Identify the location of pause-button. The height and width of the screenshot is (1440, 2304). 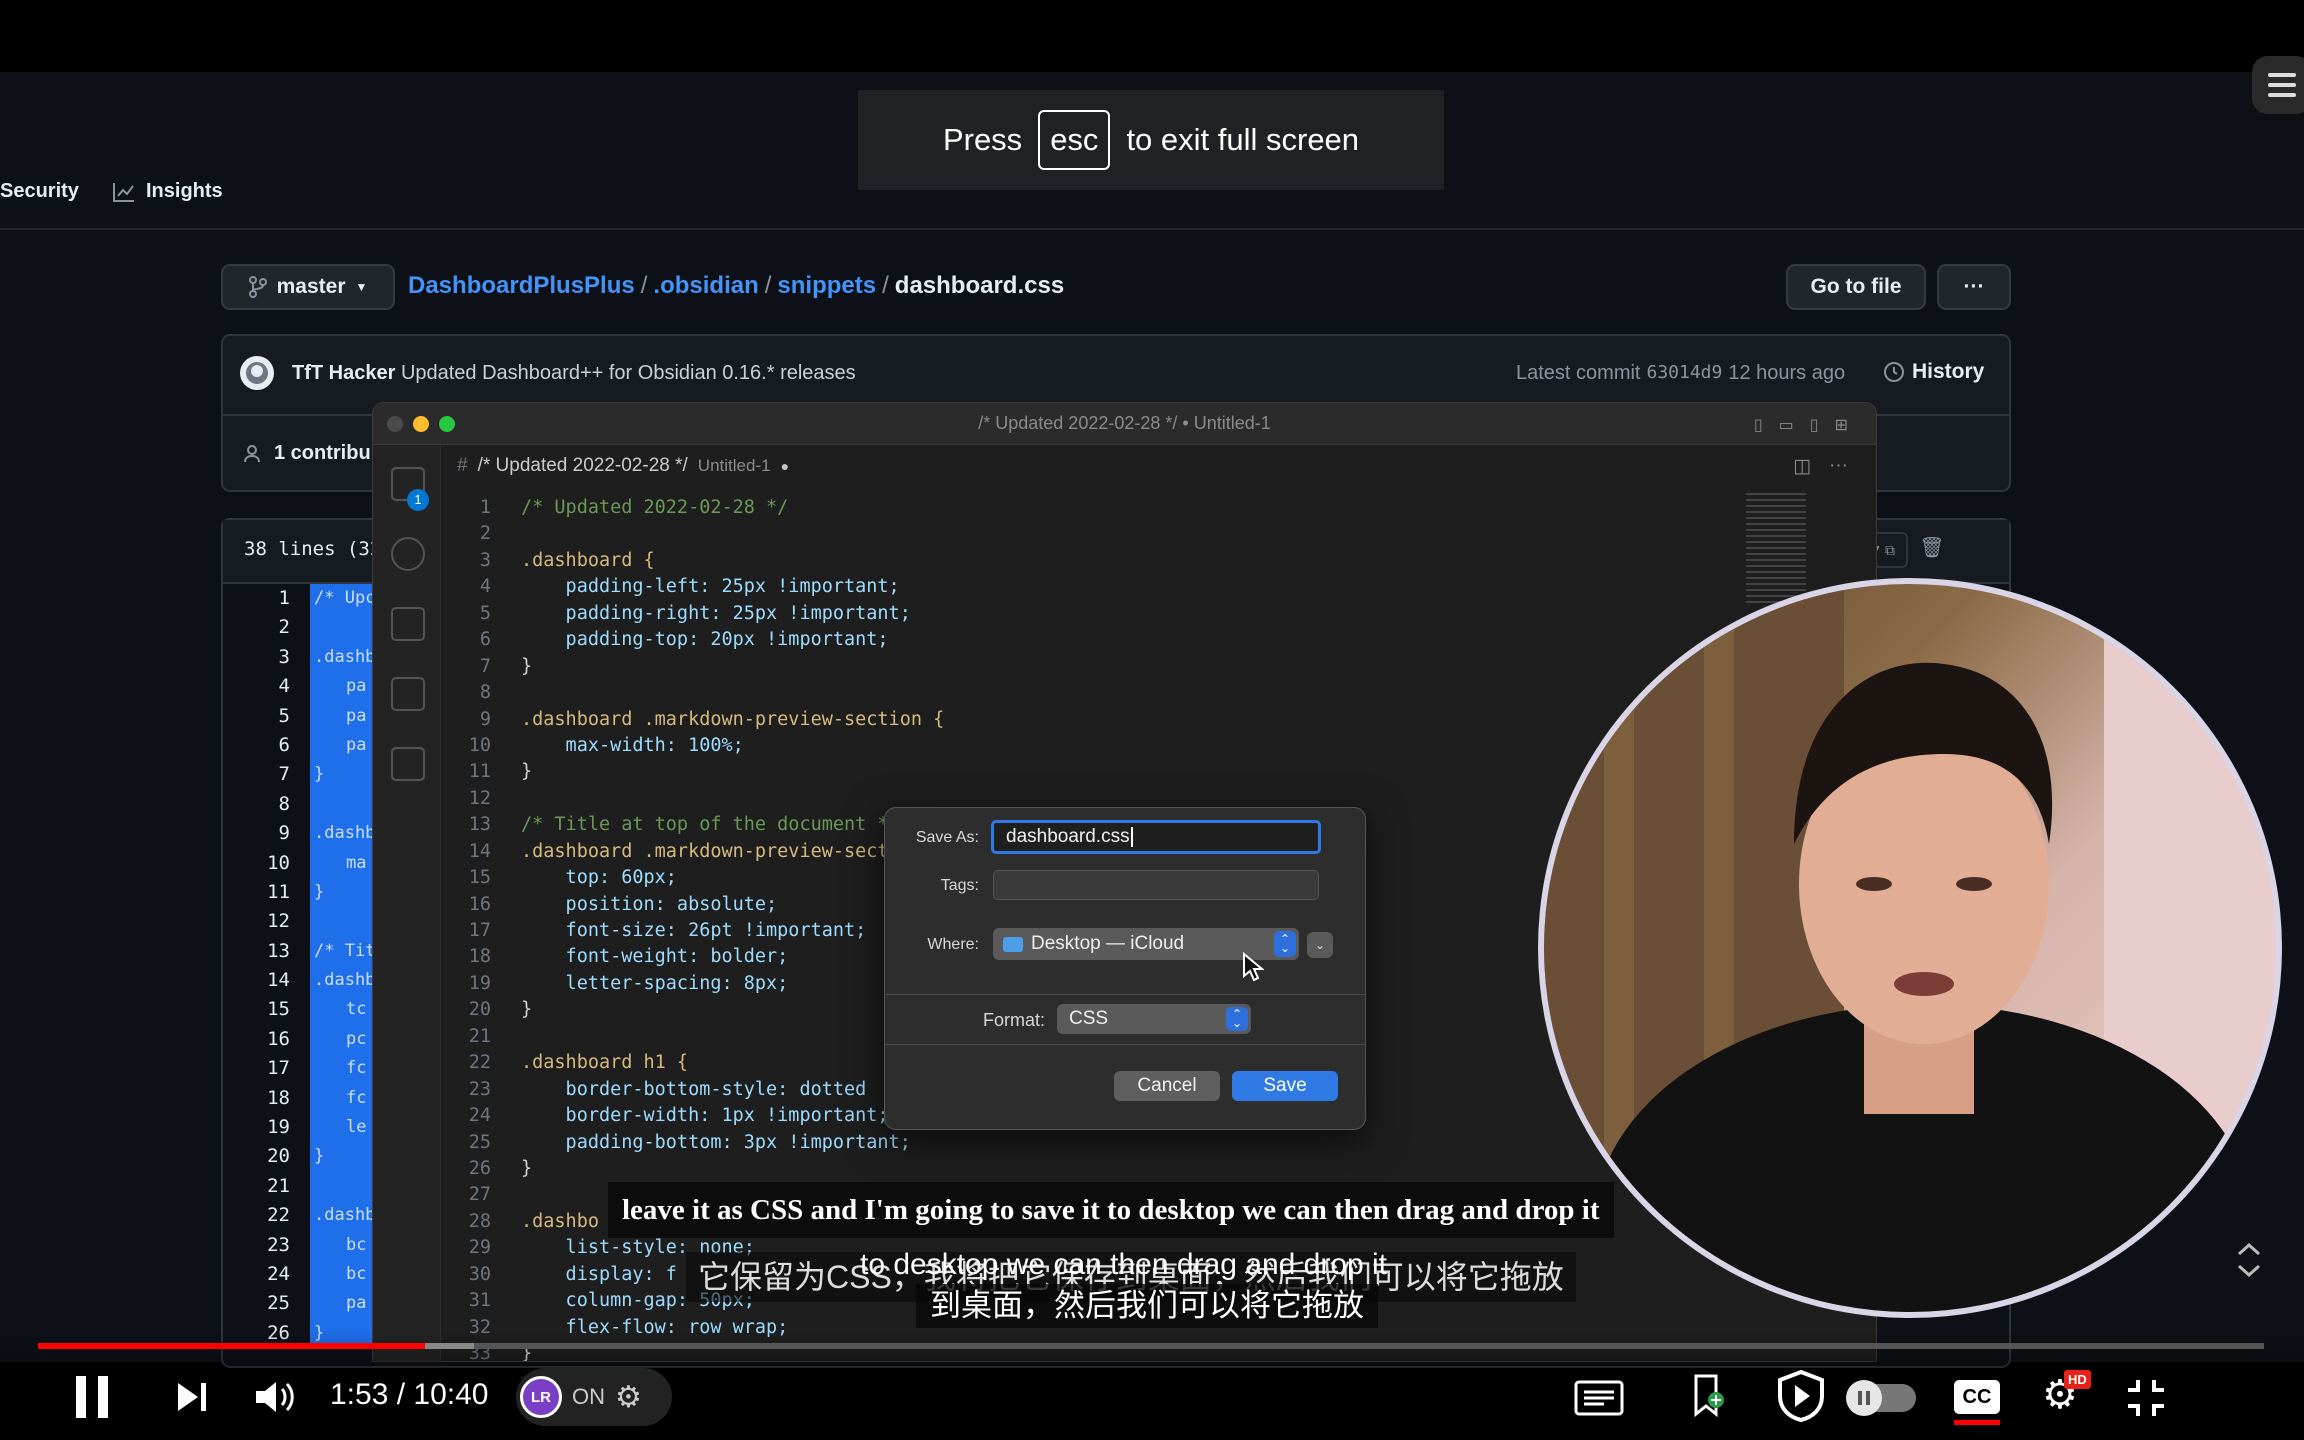
(92, 1397).